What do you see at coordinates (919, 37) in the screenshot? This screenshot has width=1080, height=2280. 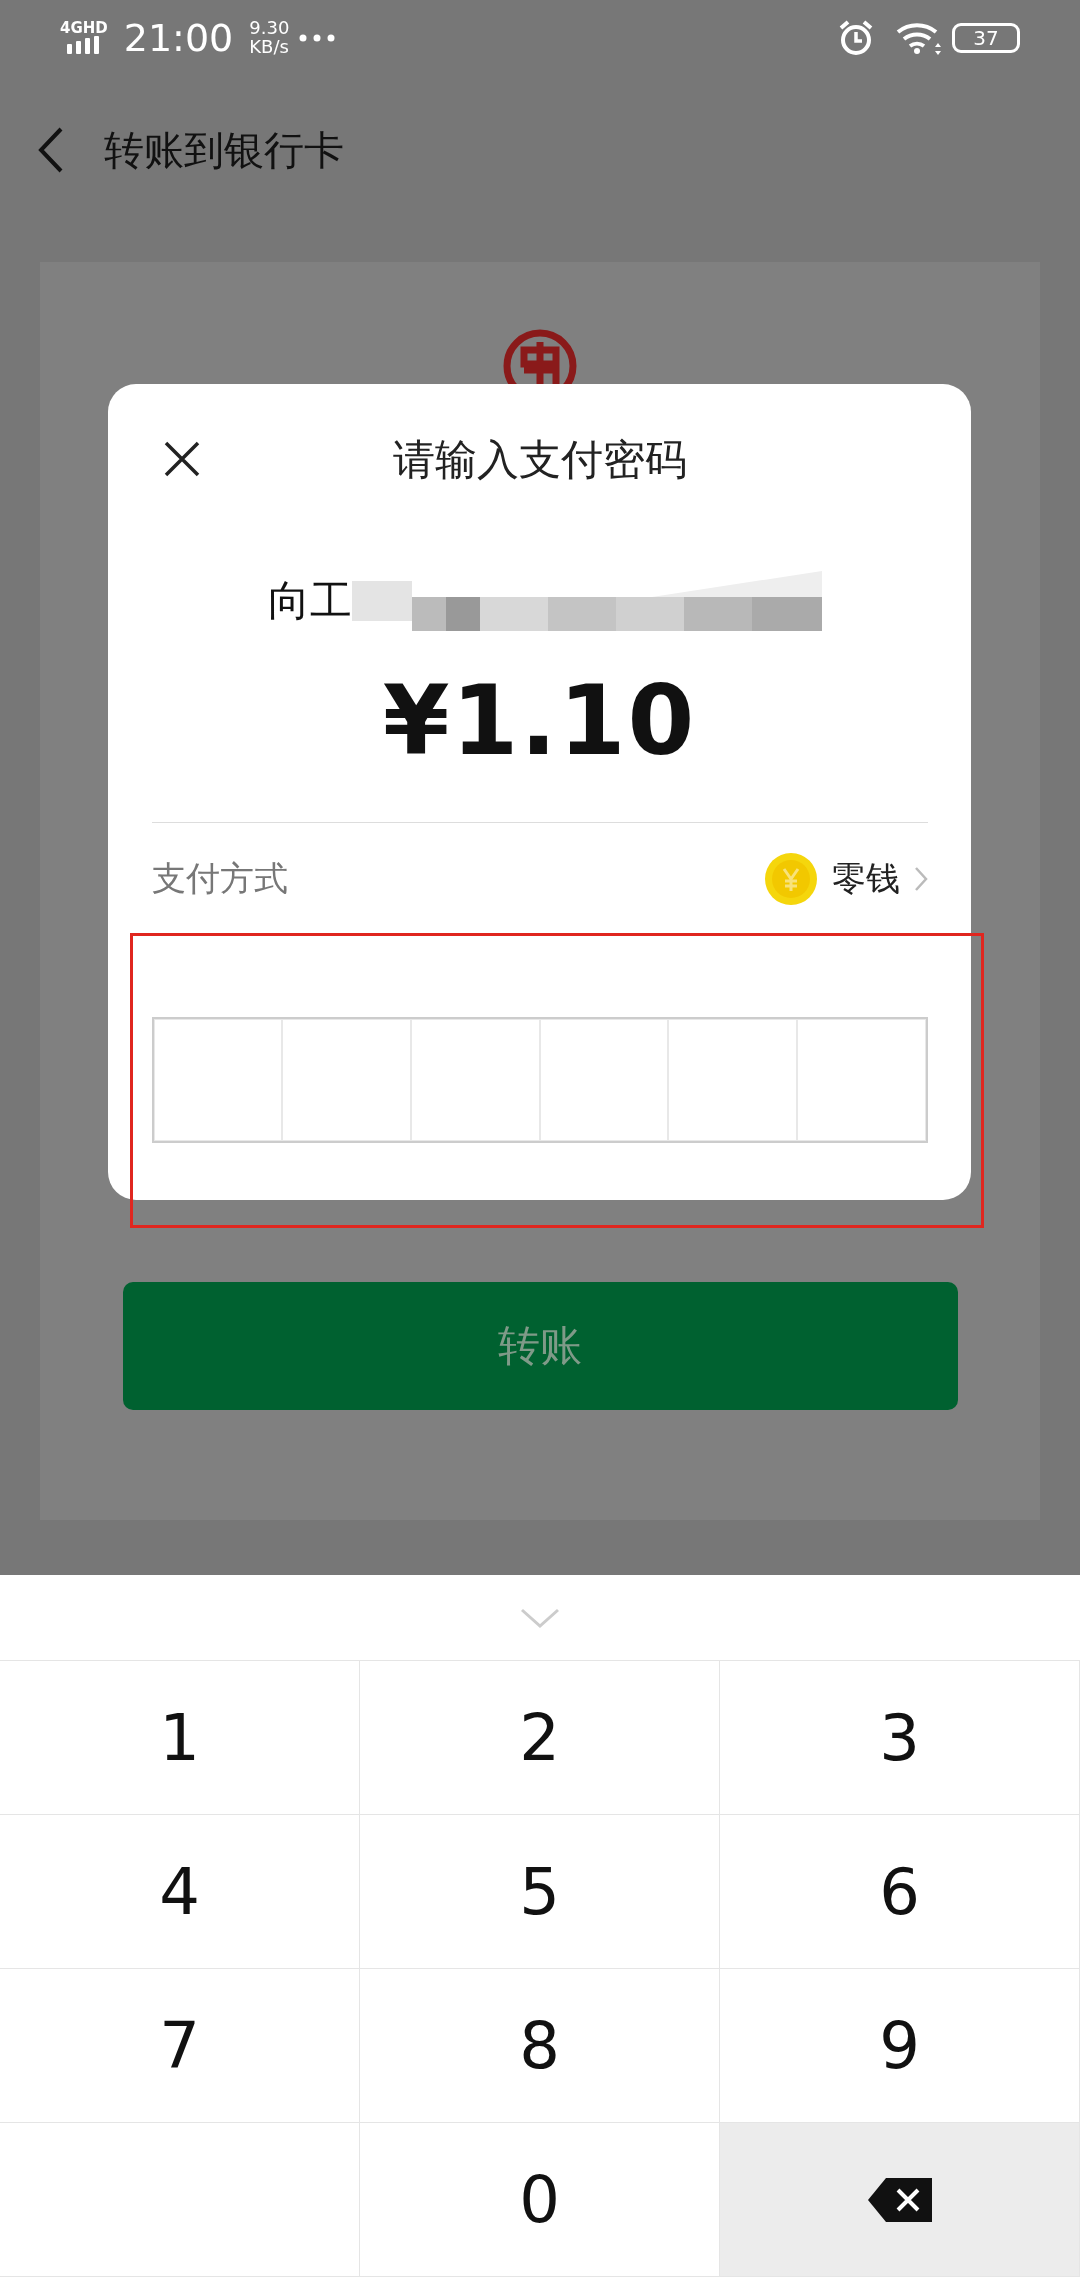 I see `wifi-icon` at bounding box center [919, 37].